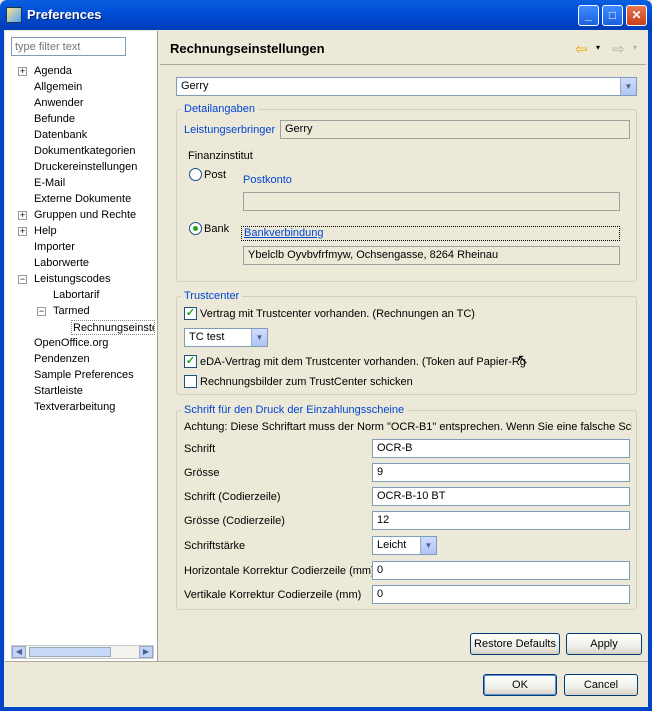 The image size is (652, 711). Describe the element at coordinates (195, 228) in the screenshot. I see `bank-radio` at that location.